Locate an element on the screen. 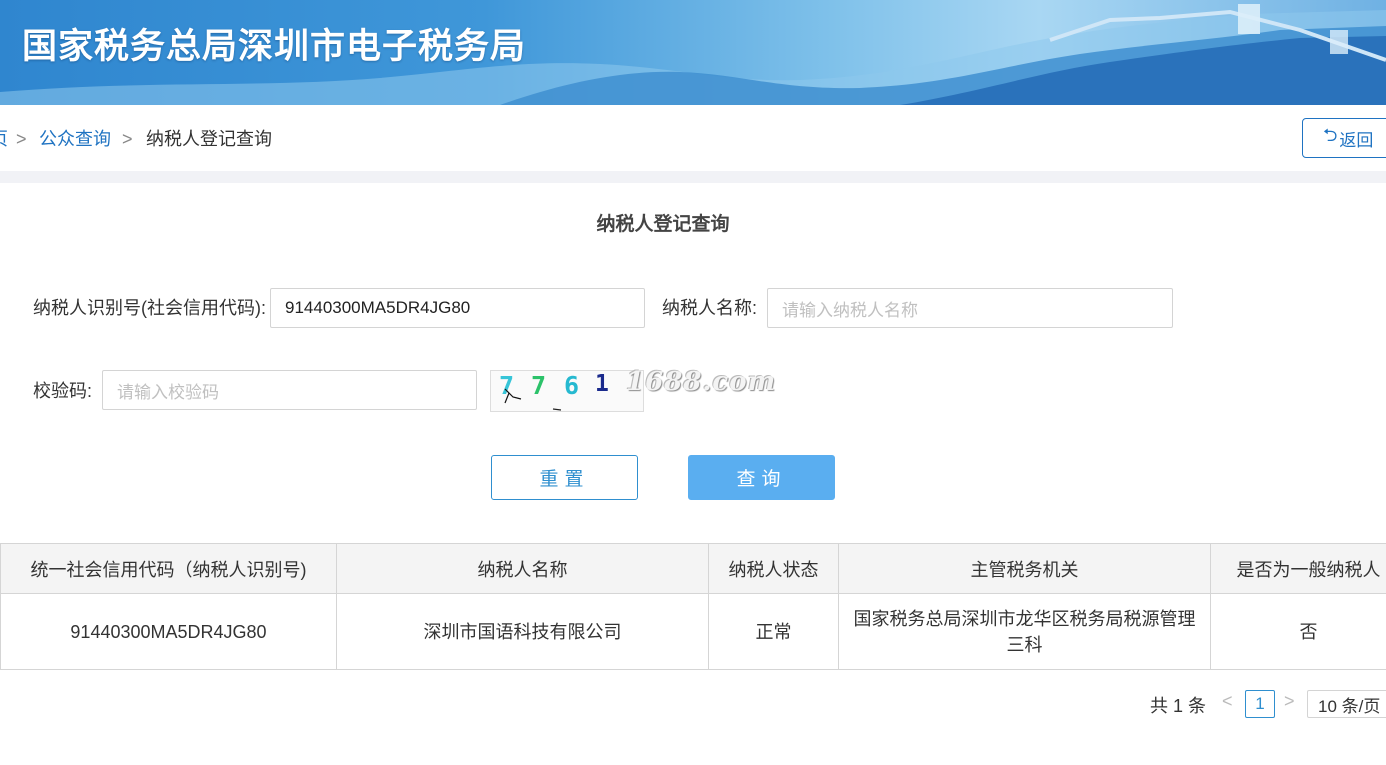 Image resolution: width=1386 pixels, height=765 pixels. section-divider is located at coordinates (693, 177).